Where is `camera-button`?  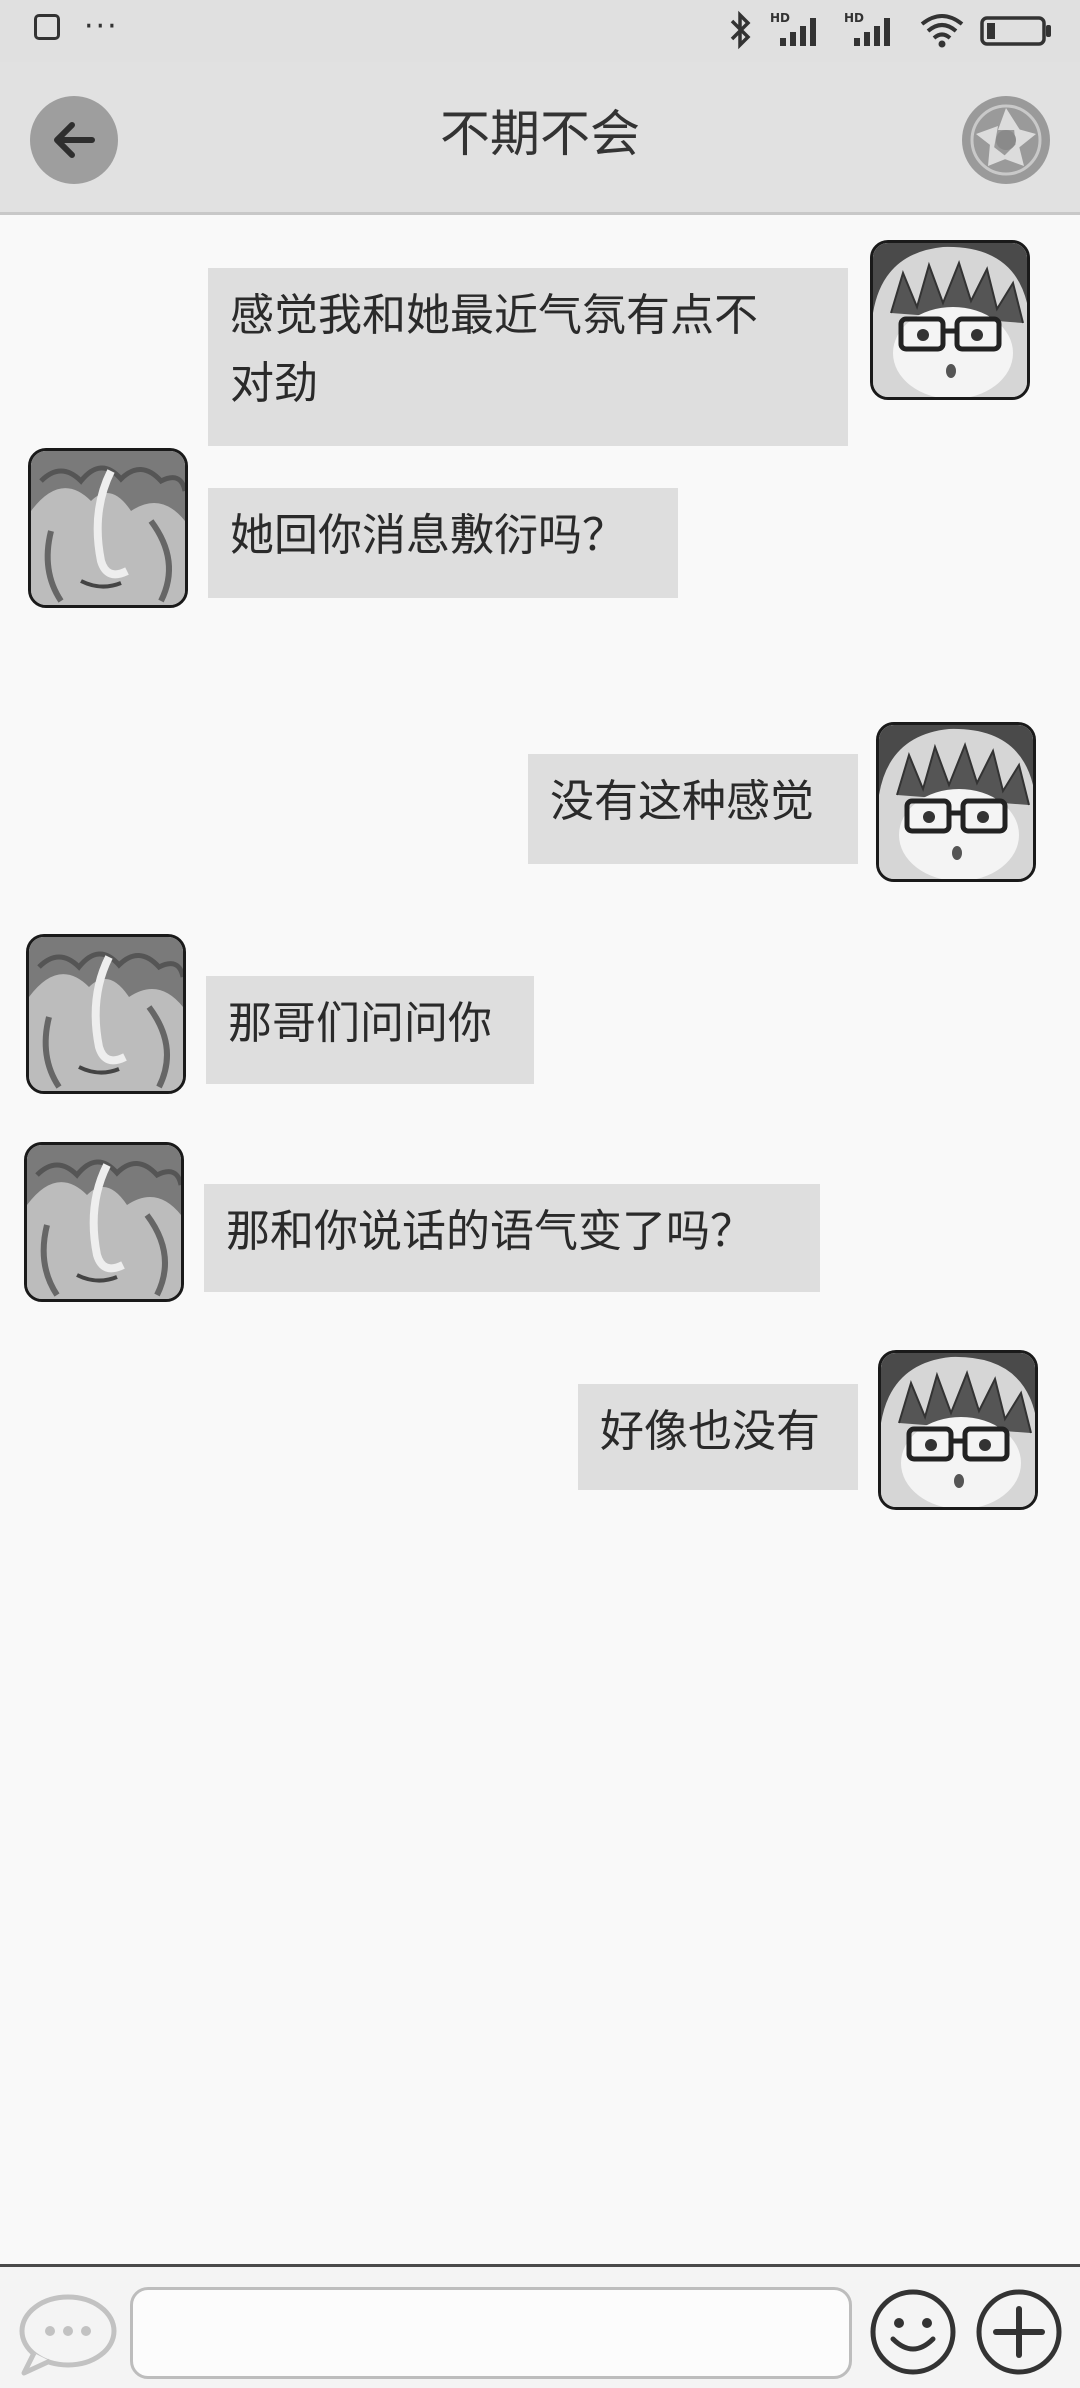 camera-button is located at coordinates (1006, 140).